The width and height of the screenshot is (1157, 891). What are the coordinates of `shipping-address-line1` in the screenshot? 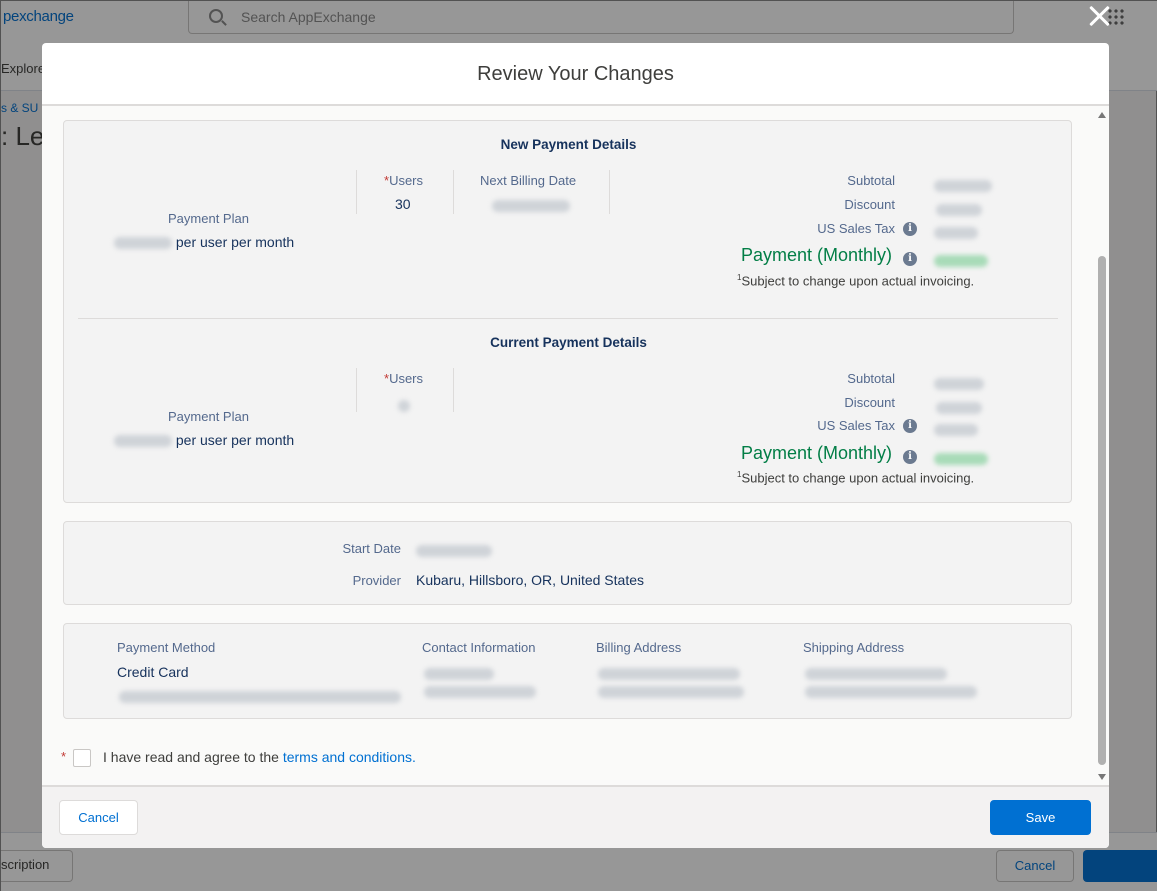 It's located at (876, 674).